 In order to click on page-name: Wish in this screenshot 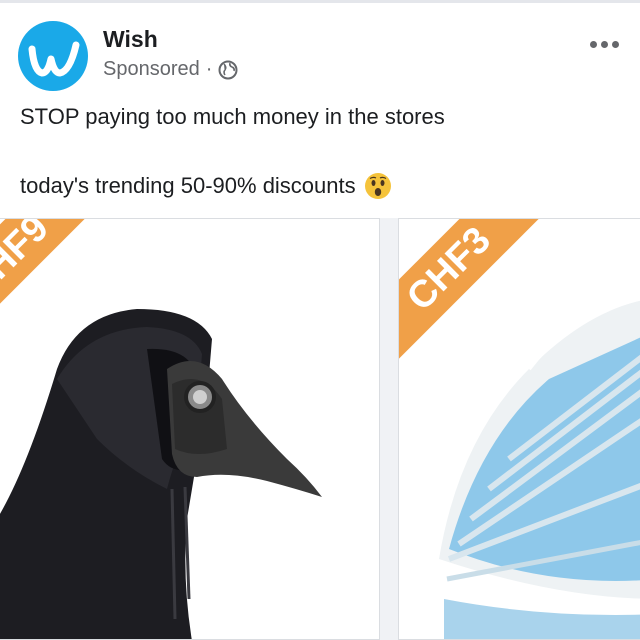, I will do `click(130, 39)`.